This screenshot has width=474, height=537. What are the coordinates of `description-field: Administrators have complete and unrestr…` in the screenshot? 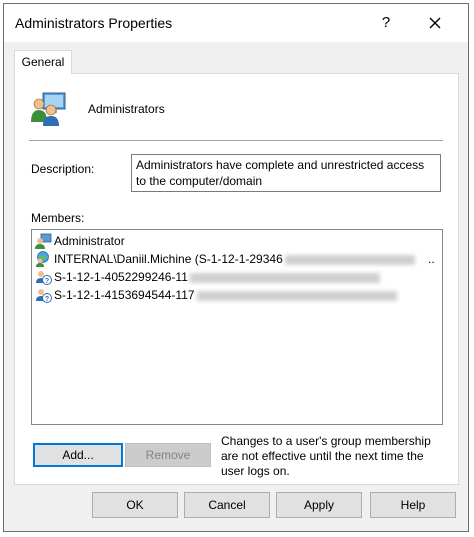 It's located at (286, 173).